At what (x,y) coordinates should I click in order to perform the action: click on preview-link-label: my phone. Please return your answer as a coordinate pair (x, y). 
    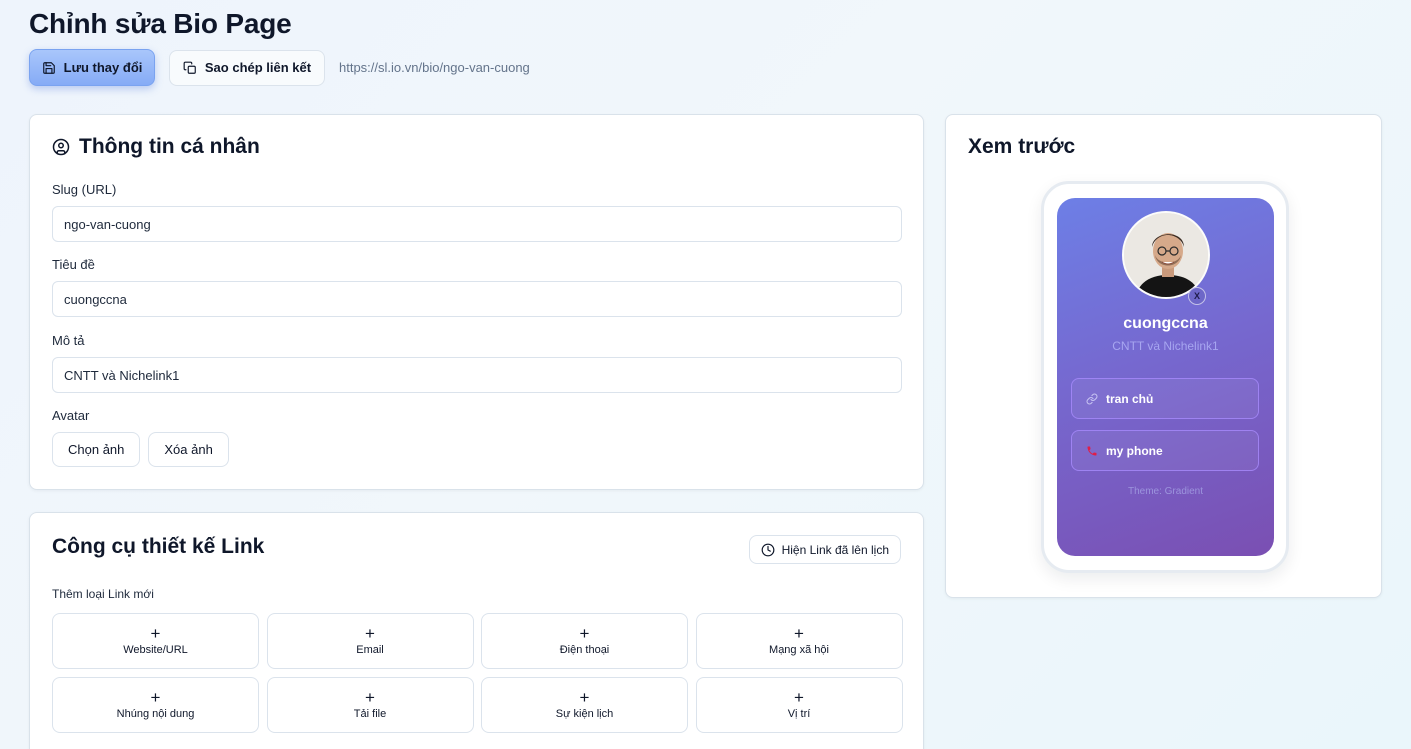
    Looking at the image, I should click on (1134, 450).